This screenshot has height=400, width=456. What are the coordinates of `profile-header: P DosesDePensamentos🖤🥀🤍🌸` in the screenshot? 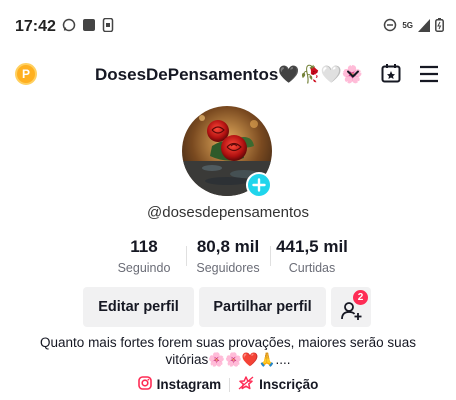 It's located at (228, 74).